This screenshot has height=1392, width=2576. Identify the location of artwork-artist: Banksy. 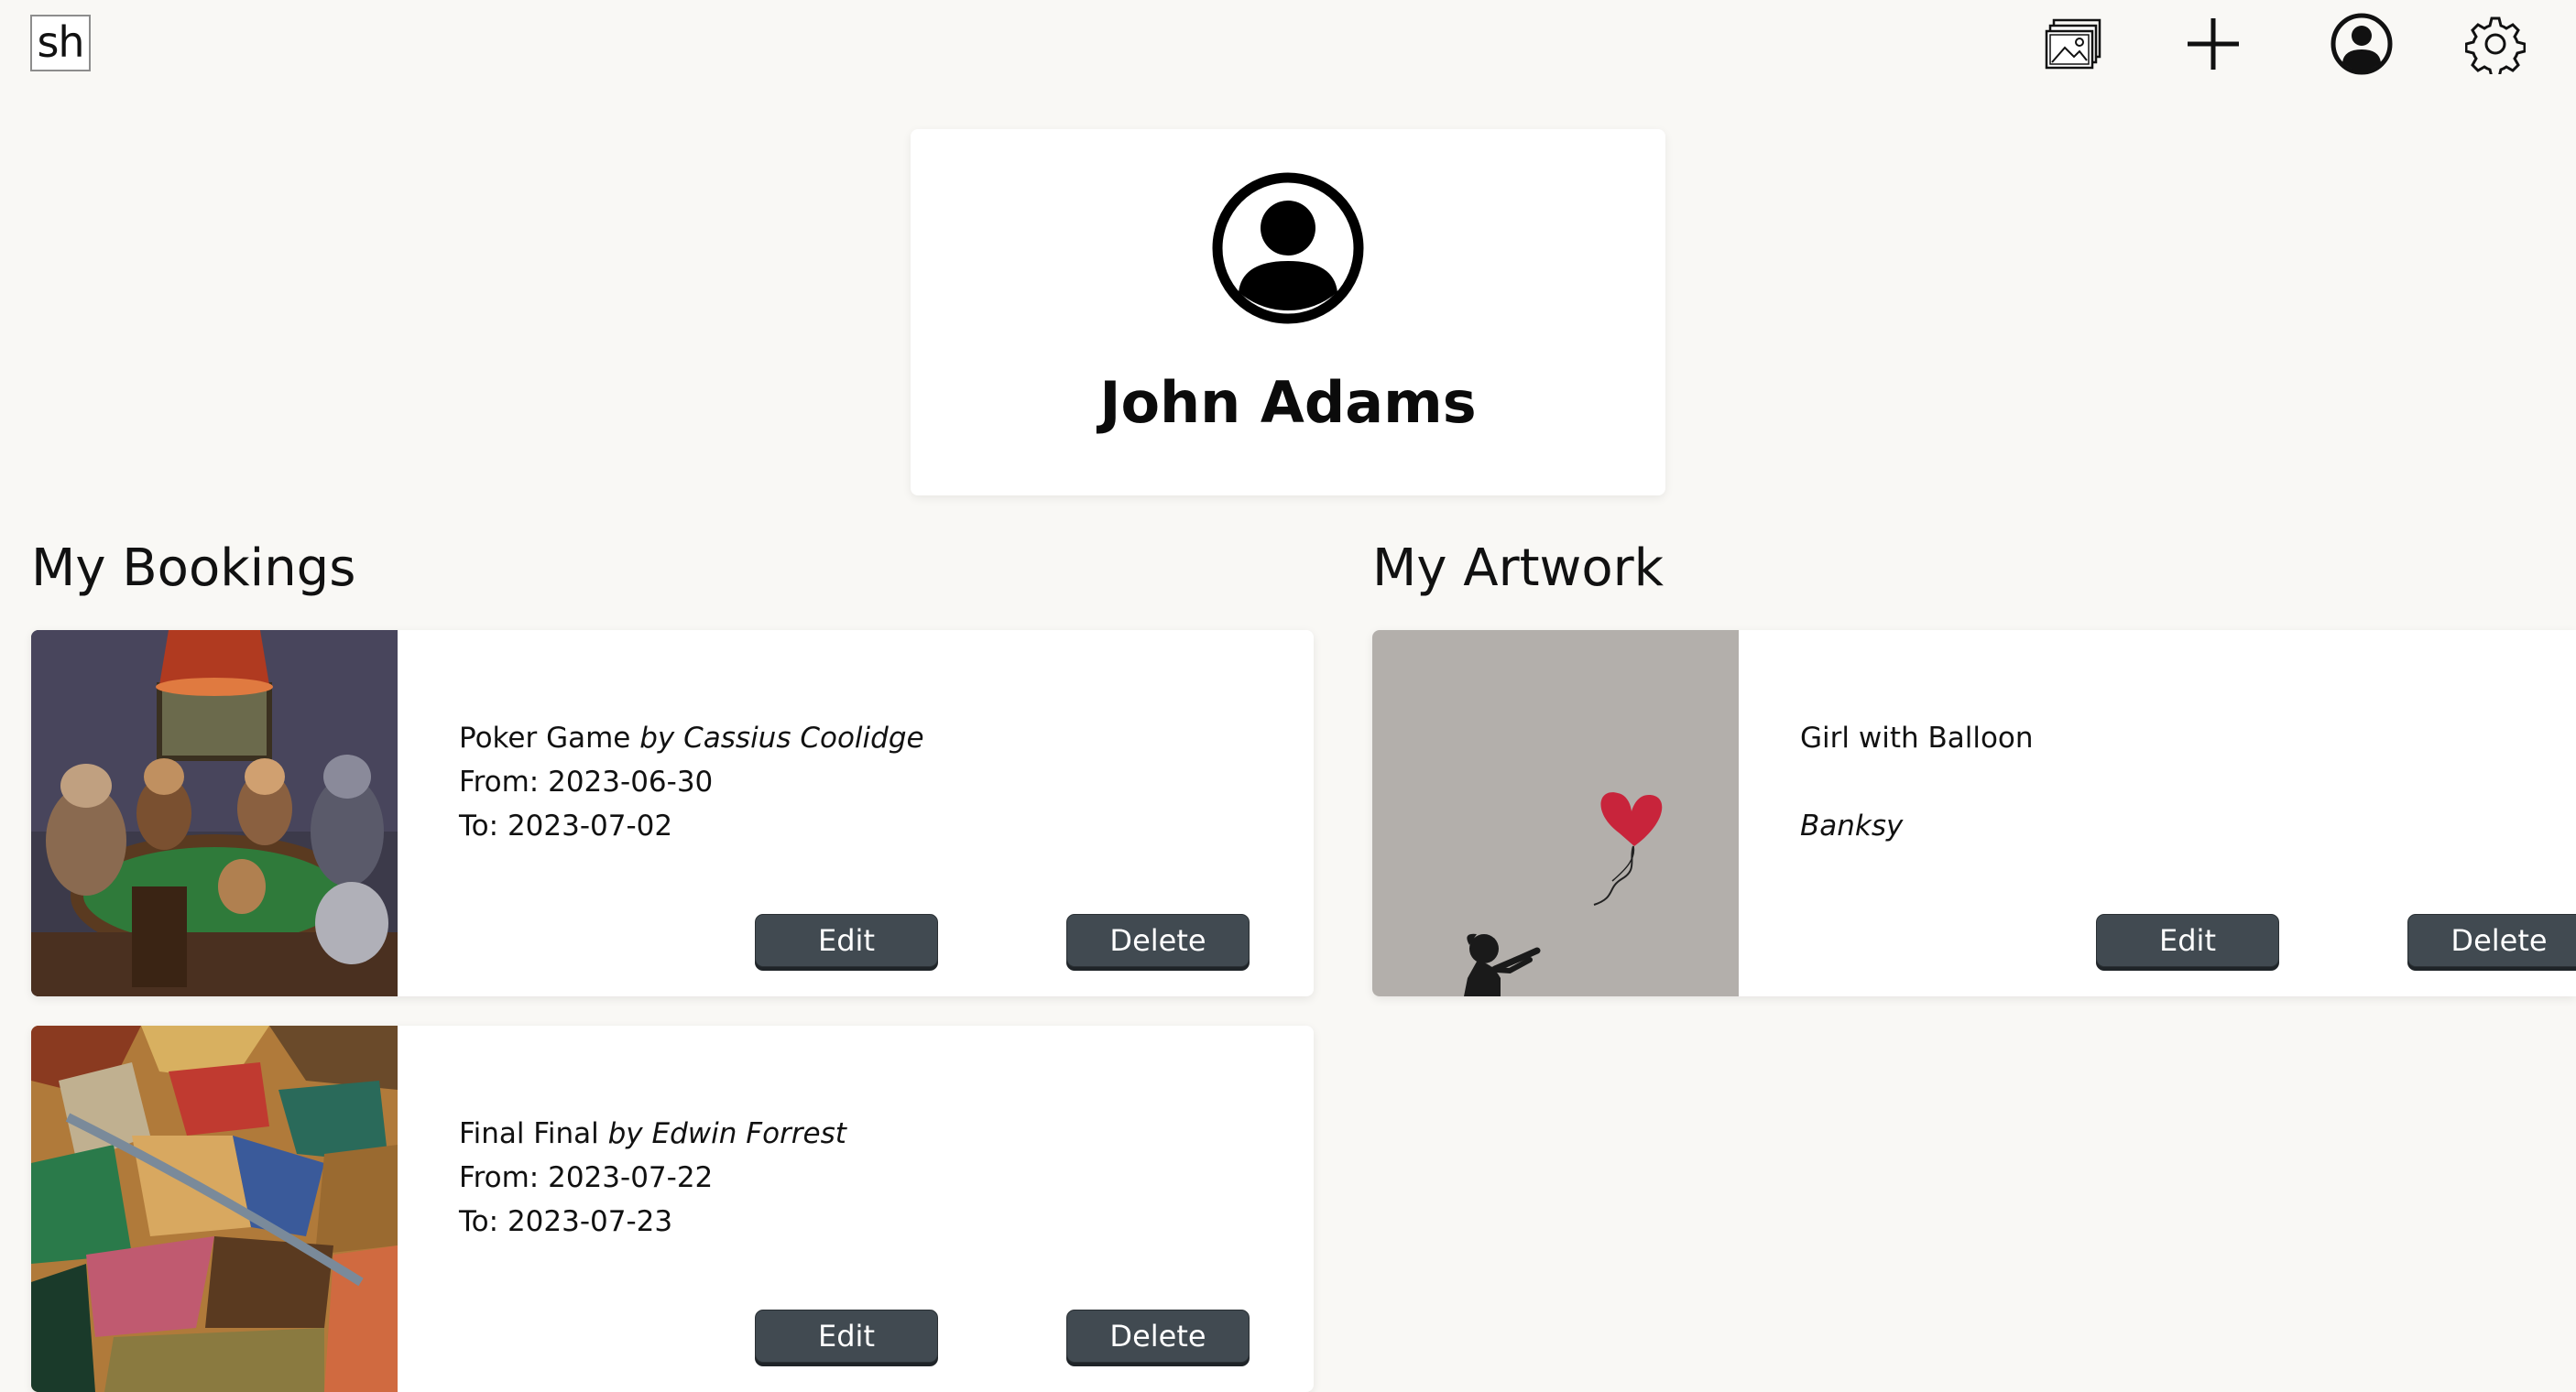
(1852, 827).